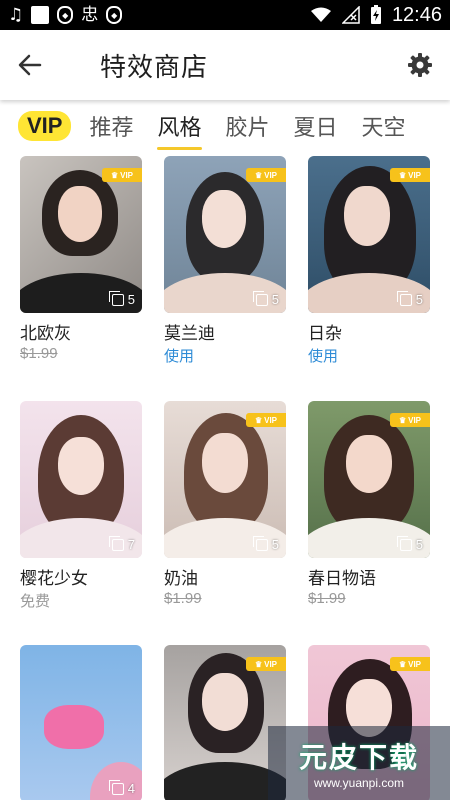  What do you see at coordinates (320, 14) in the screenshot?
I see `wifi-icon` at bounding box center [320, 14].